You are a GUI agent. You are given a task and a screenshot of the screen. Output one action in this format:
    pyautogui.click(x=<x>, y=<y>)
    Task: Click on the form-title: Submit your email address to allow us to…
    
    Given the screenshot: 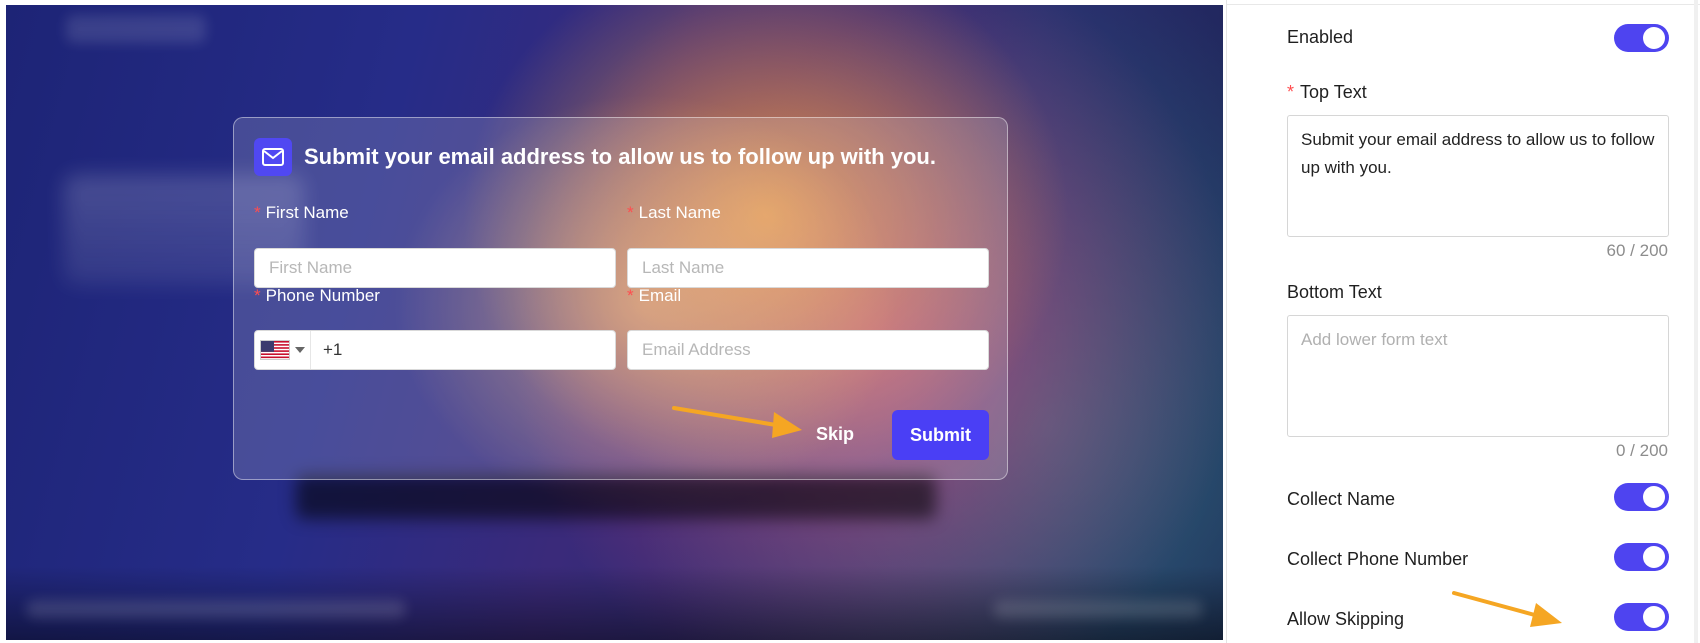 What is the action you would take?
    pyautogui.click(x=620, y=156)
    